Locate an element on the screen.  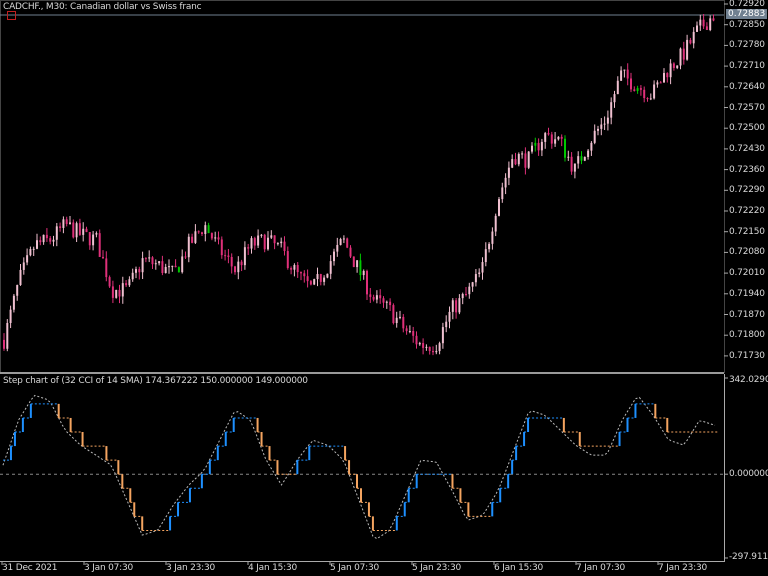
price-axis-label: 0.72570 is located at coordinates (747, 107).